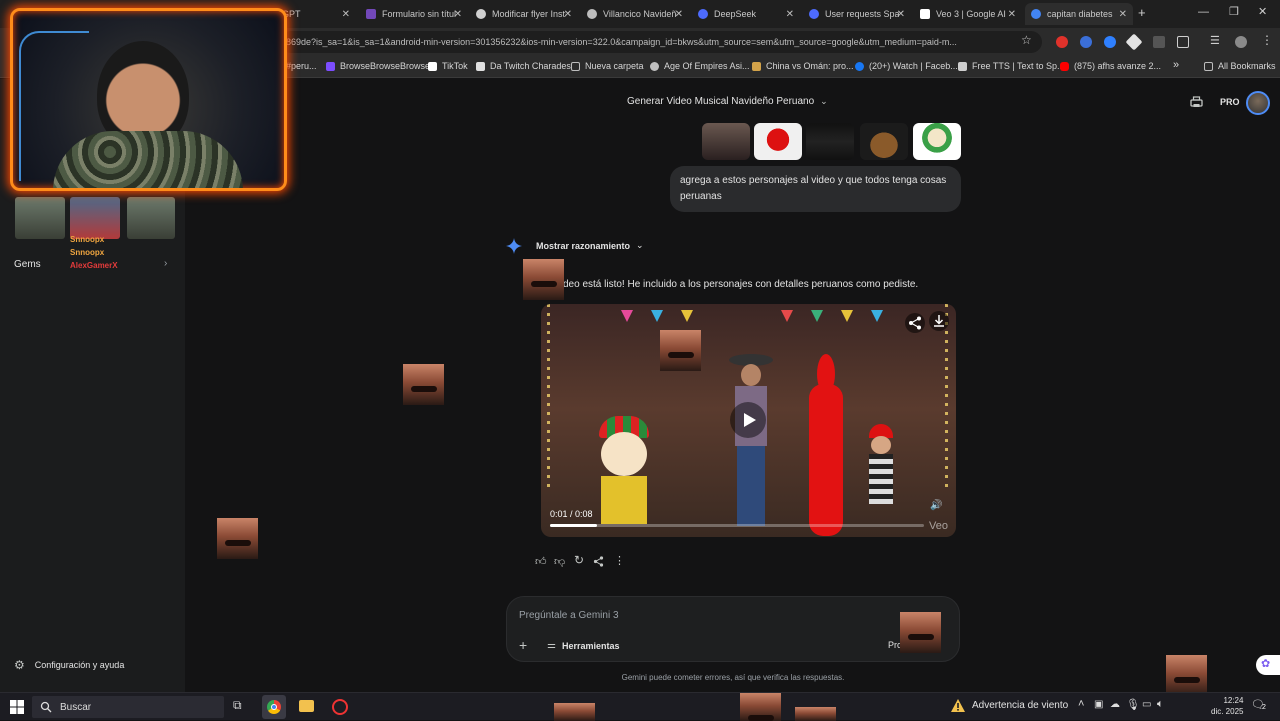  Describe the element at coordinates (94, 252) in the screenshot. I see `stream-chat-overlay: Snnoopx Snnoopx AlexGamerX` at that location.